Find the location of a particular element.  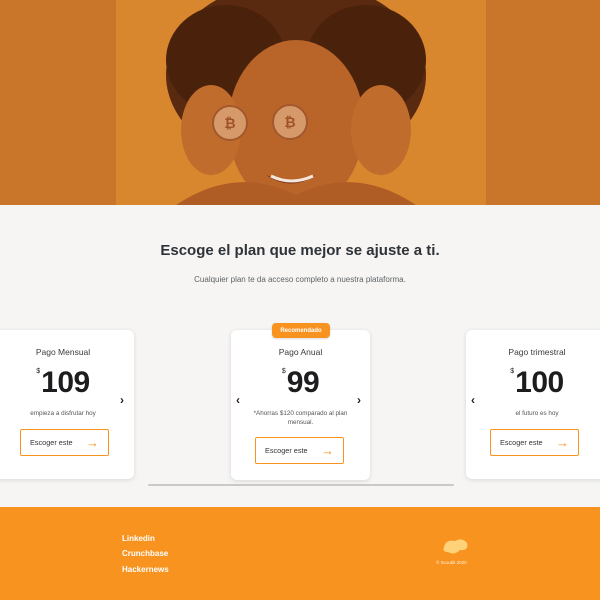

plan-note: el futuro es hoy is located at coordinates (537, 413).